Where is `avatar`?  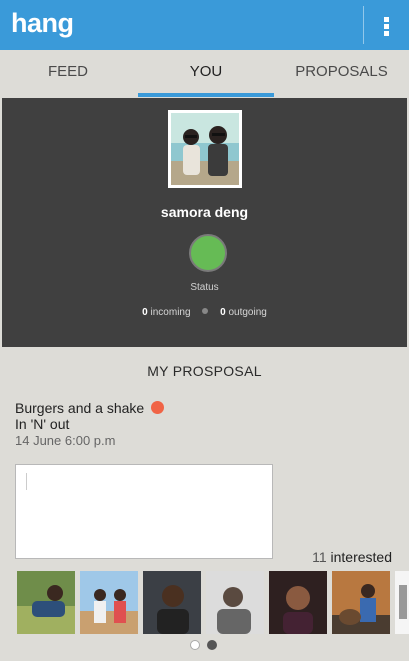 avatar is located at coordinates (205, 149).